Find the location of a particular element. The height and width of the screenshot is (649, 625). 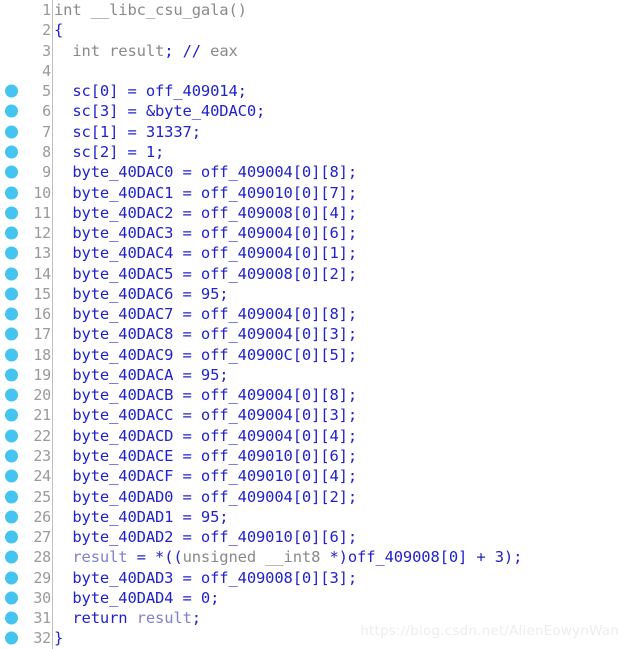

code-text: byte_40DACD = off_409004[0][4]; is located at coordinates (339, 436).